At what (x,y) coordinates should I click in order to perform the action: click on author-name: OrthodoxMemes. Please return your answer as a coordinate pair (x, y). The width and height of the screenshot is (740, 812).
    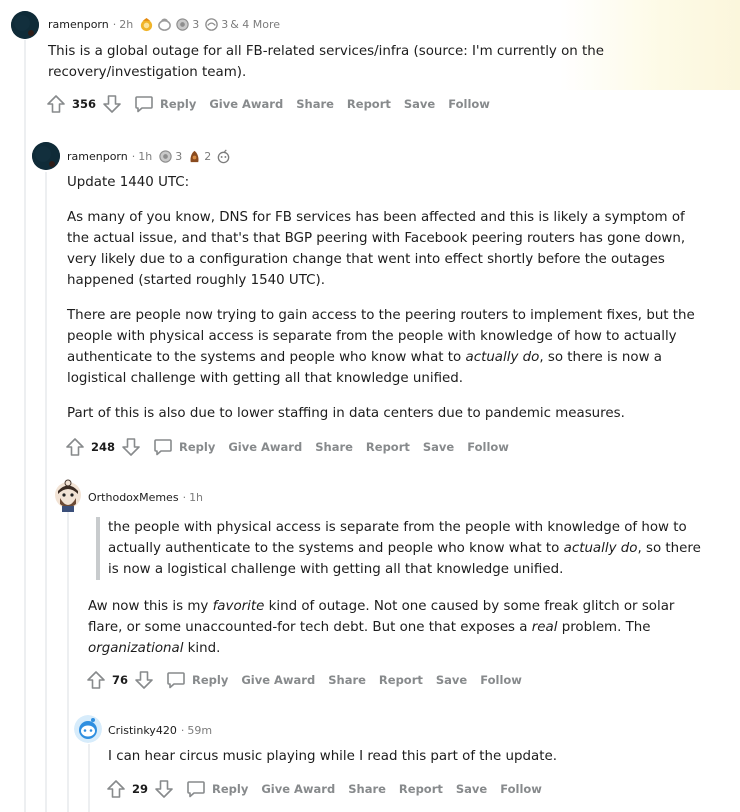
    Looking at the image, I should click on (133, 497).